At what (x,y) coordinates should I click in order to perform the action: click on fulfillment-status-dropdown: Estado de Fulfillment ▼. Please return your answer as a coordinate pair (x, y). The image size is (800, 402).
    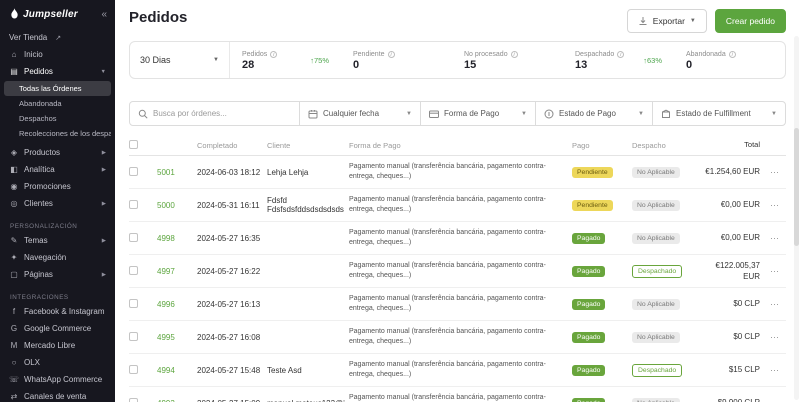
    Looking at the image, I should click on (719, 113).